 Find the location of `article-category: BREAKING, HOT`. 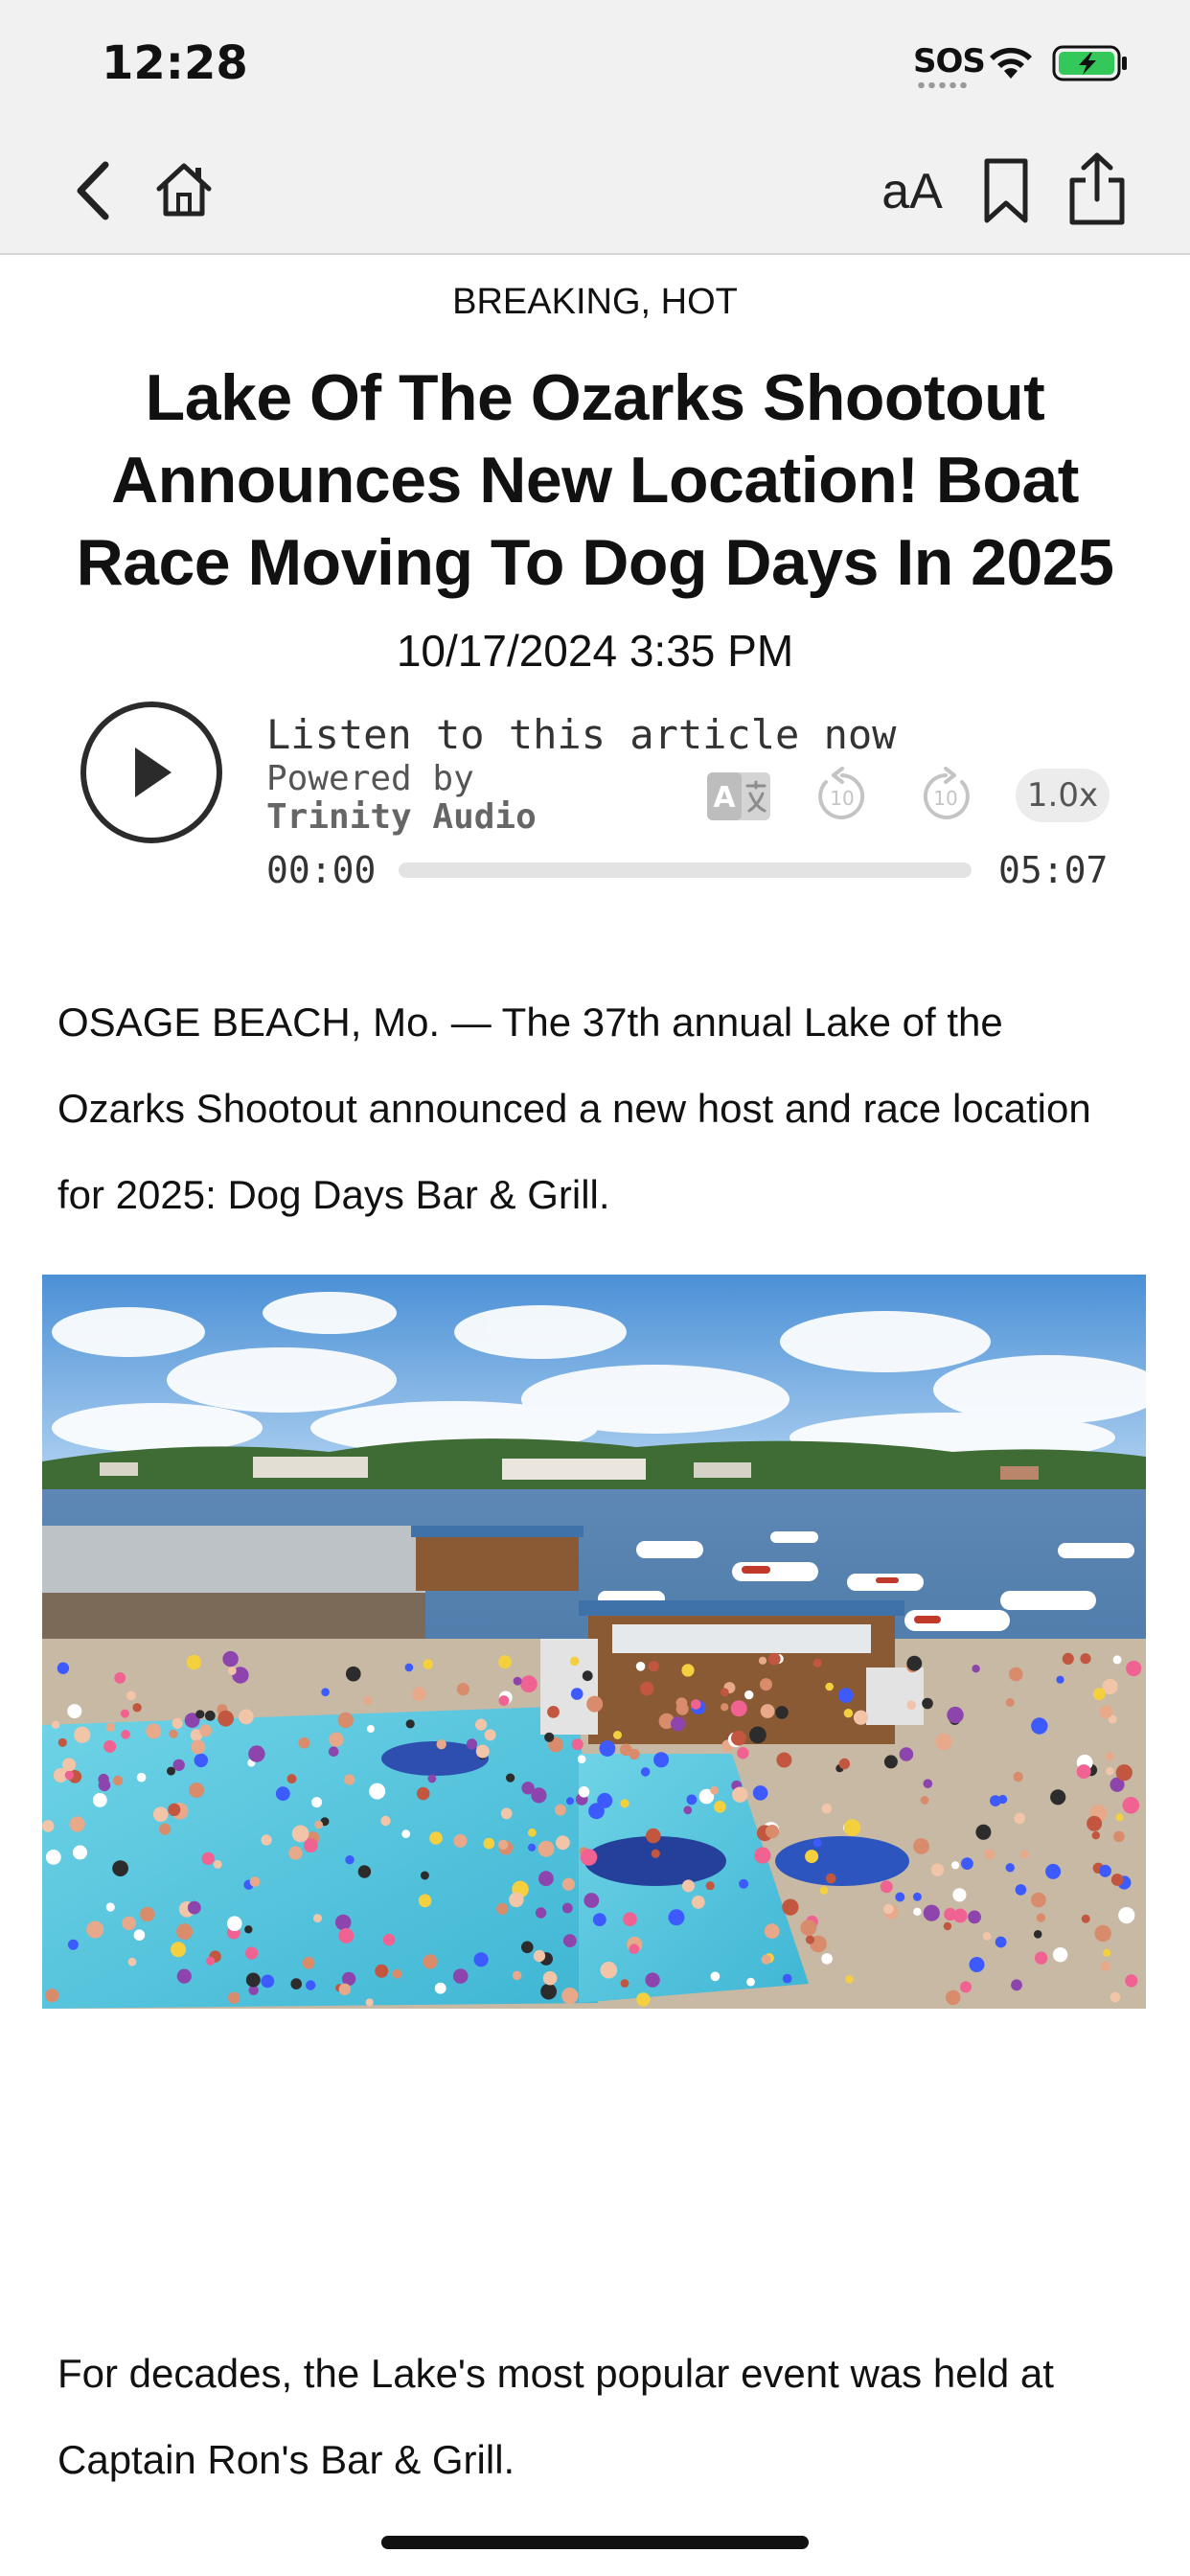

article-category: BREAKING, HOT is located at coordinates (595, 302).